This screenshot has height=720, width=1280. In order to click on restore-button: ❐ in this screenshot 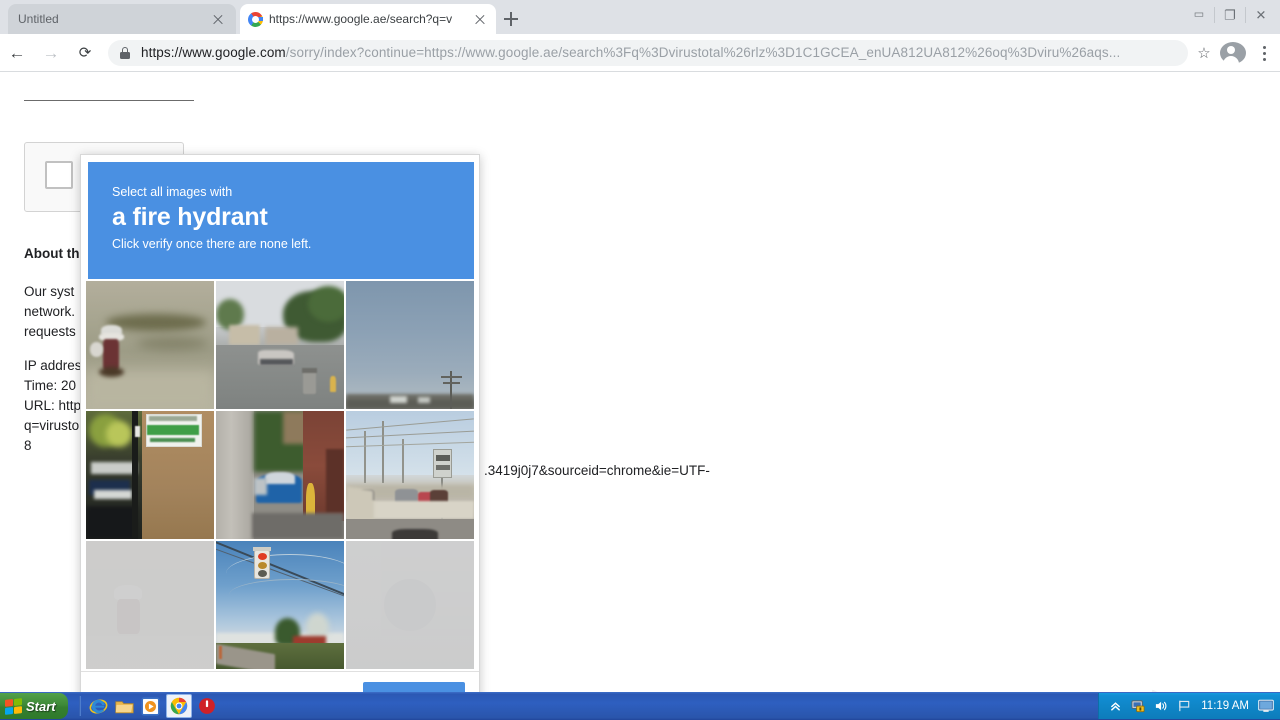, I will do `click(1230, 15)`.